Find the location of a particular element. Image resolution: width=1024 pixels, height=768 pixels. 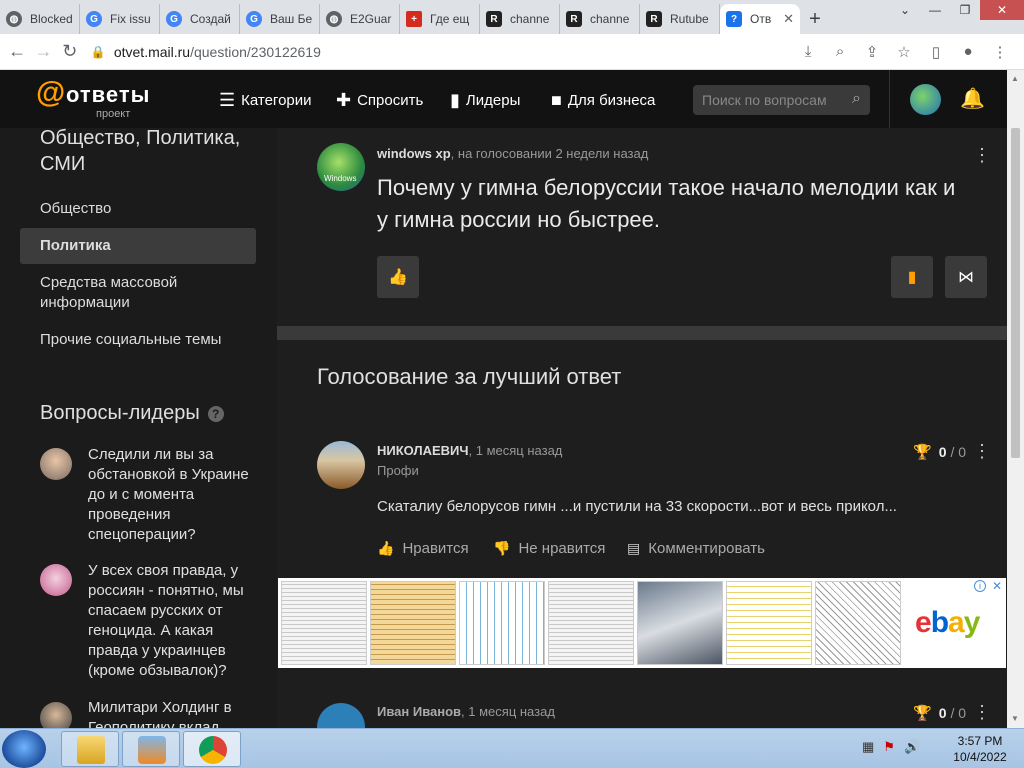

share-icon: ⇪ is located at coordinates (872, 52).